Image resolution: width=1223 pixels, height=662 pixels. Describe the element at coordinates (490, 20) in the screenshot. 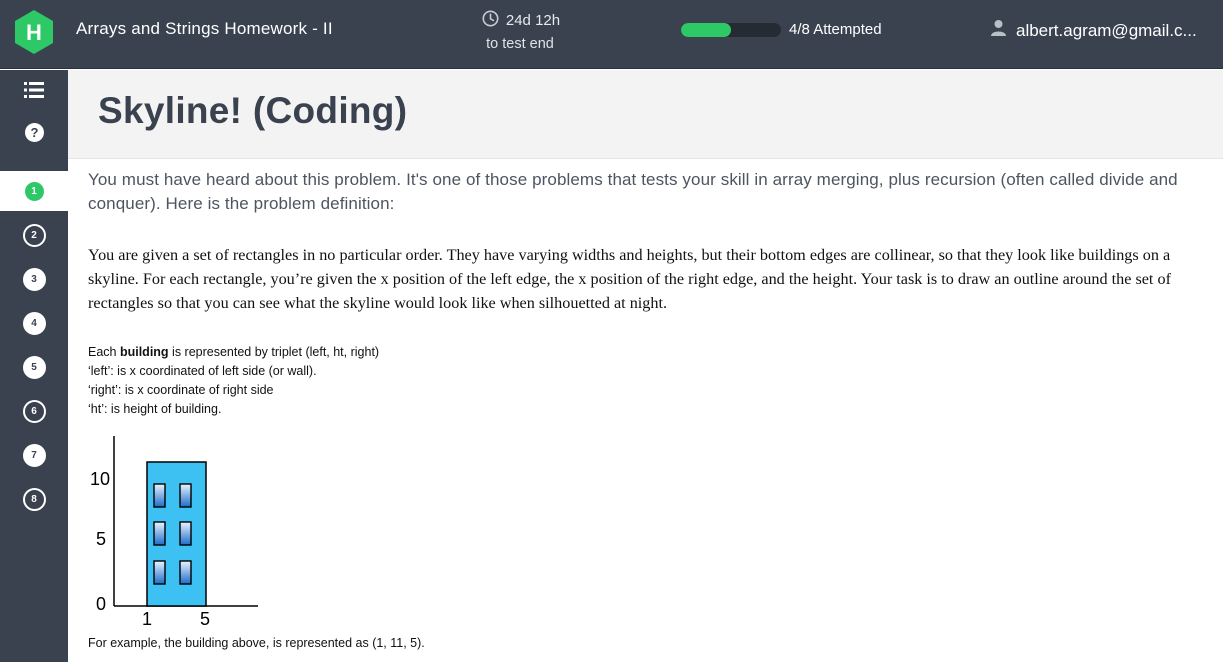

I see `clock-icon` at that location.